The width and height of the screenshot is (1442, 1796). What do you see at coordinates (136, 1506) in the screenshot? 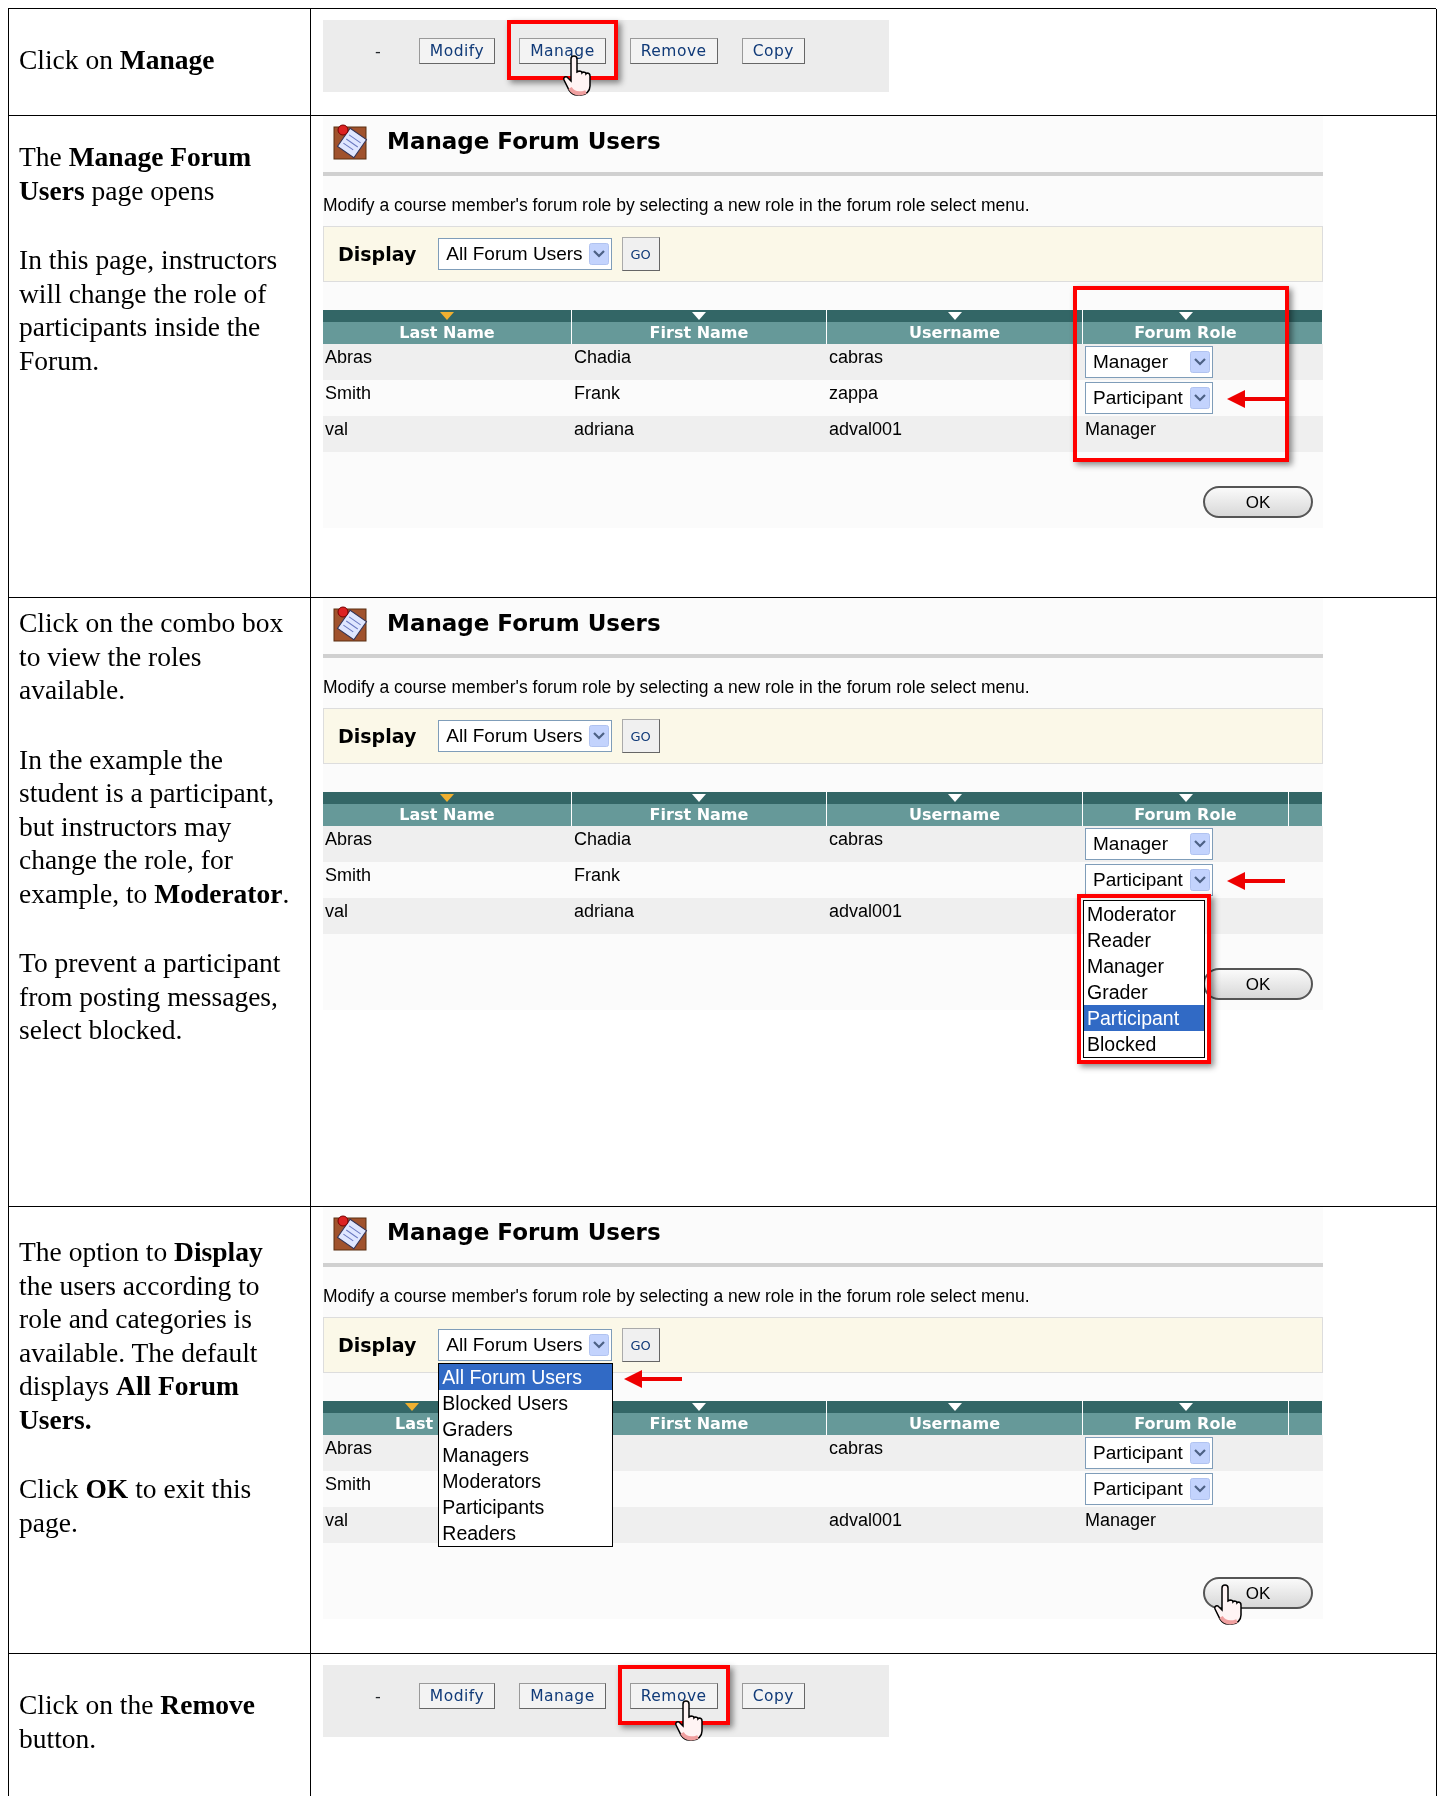
I see `instruction-text: Click OK to exit this page.` at bounding box center [136, 1506].